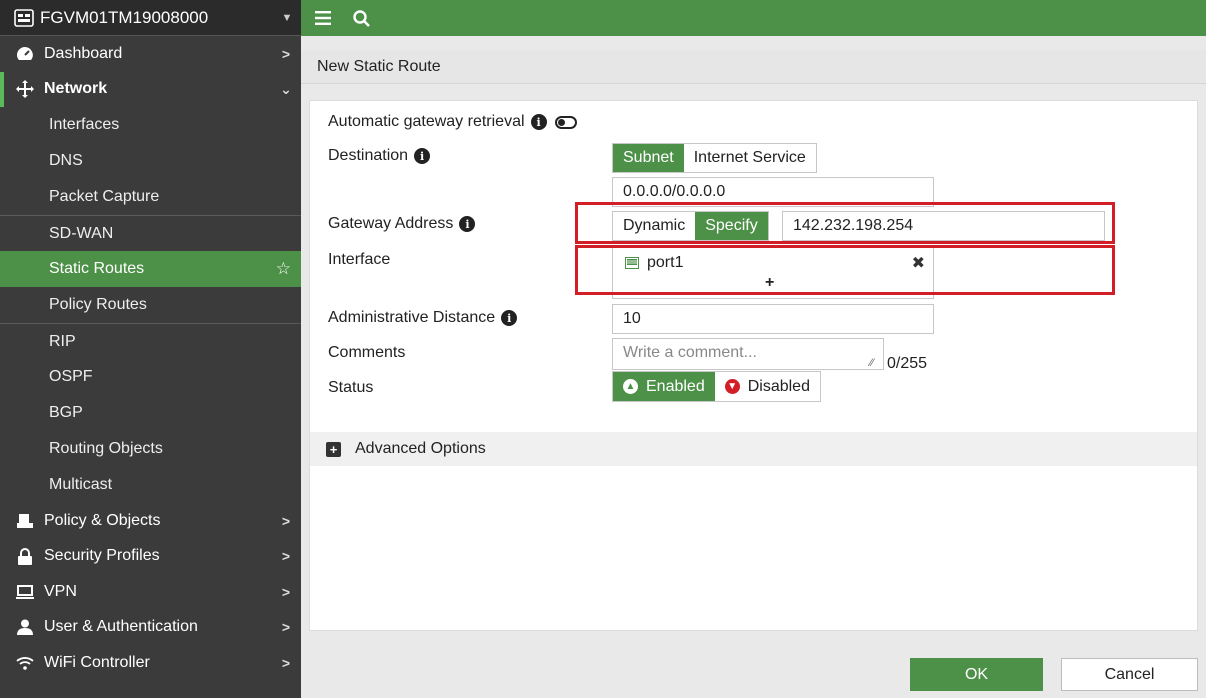 Image resolution: width=1206 pixels, height=698 pixels. Describe the element at coordinates (150, 269) in the screenshot. I see `sidebar-sub-static-routes: Static Routes ☆` at that location.